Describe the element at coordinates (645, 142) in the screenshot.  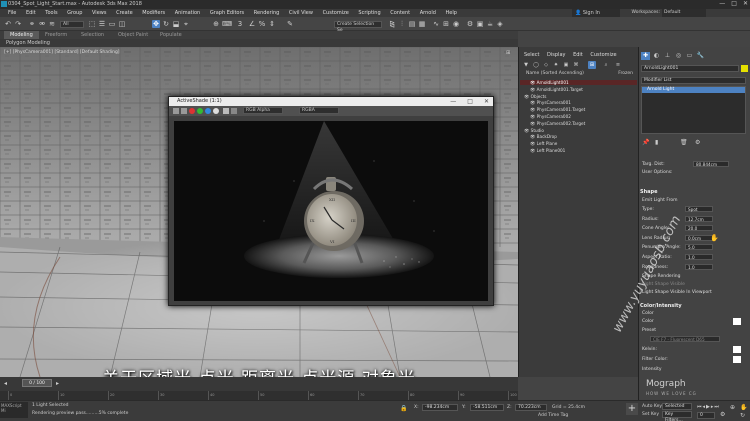
I see `pin-stack-icon: 📌` at that location.